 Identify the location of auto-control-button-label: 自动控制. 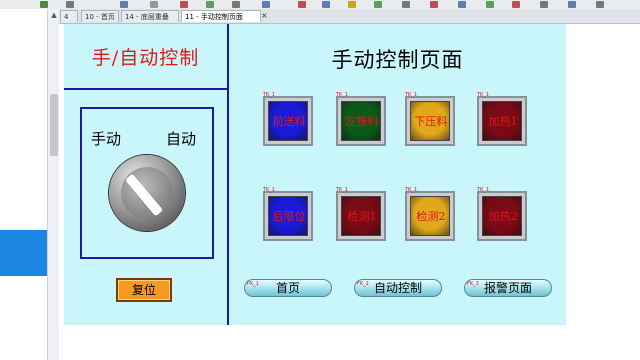
(397, 288).